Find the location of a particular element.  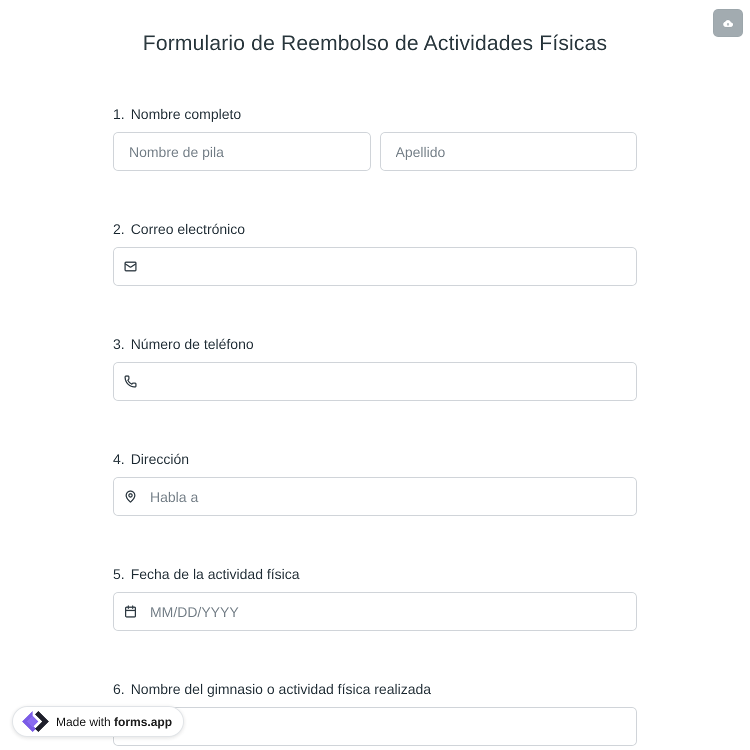

question-number: 3. is located at coordinates (119, 344).